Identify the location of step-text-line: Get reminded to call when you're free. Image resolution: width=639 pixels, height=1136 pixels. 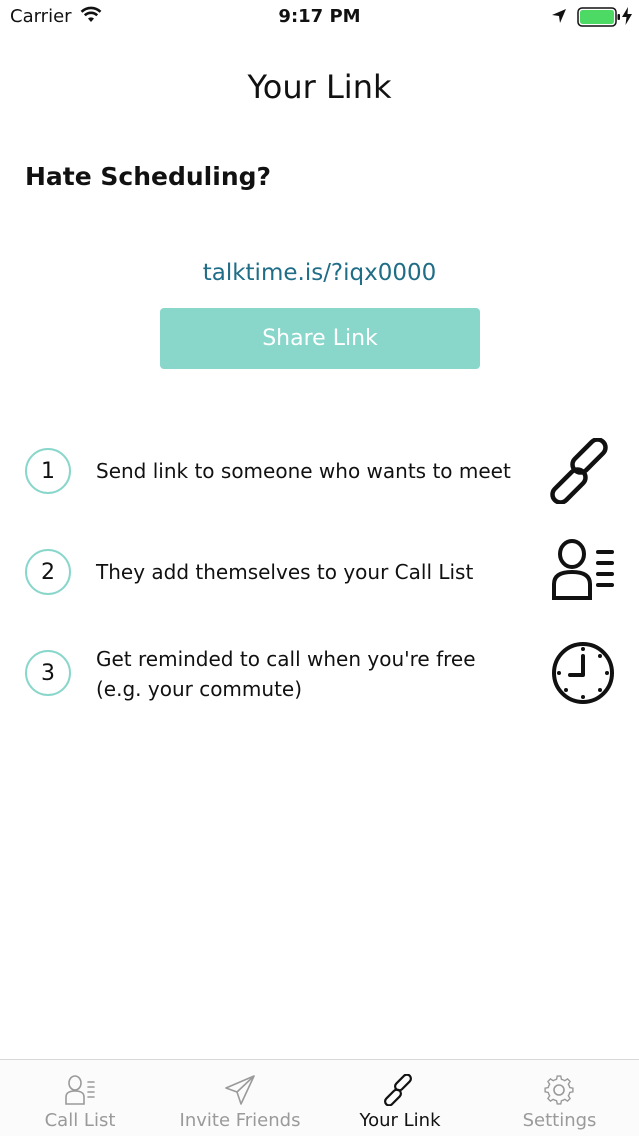
(286, 659).